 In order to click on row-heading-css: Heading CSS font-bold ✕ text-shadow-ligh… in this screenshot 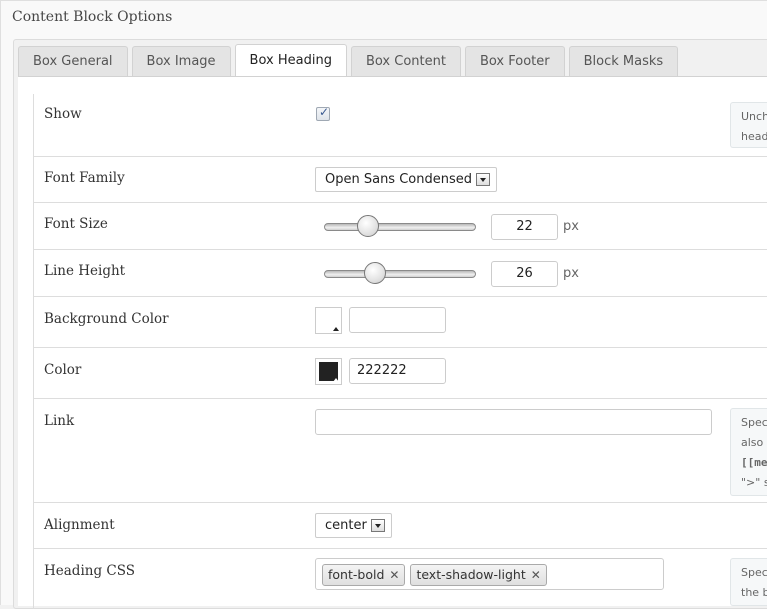, I will do `click(400, 579)`.